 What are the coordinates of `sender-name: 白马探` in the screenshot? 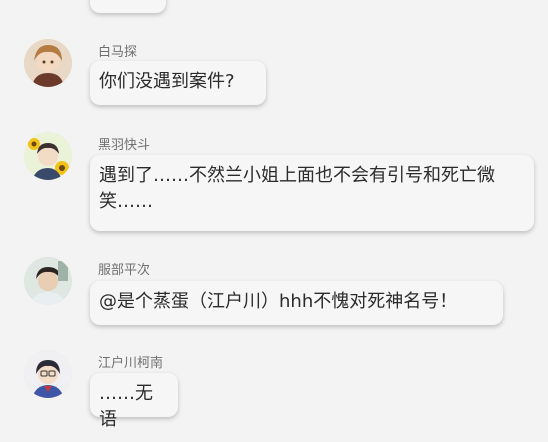 It's located at (118, 52).